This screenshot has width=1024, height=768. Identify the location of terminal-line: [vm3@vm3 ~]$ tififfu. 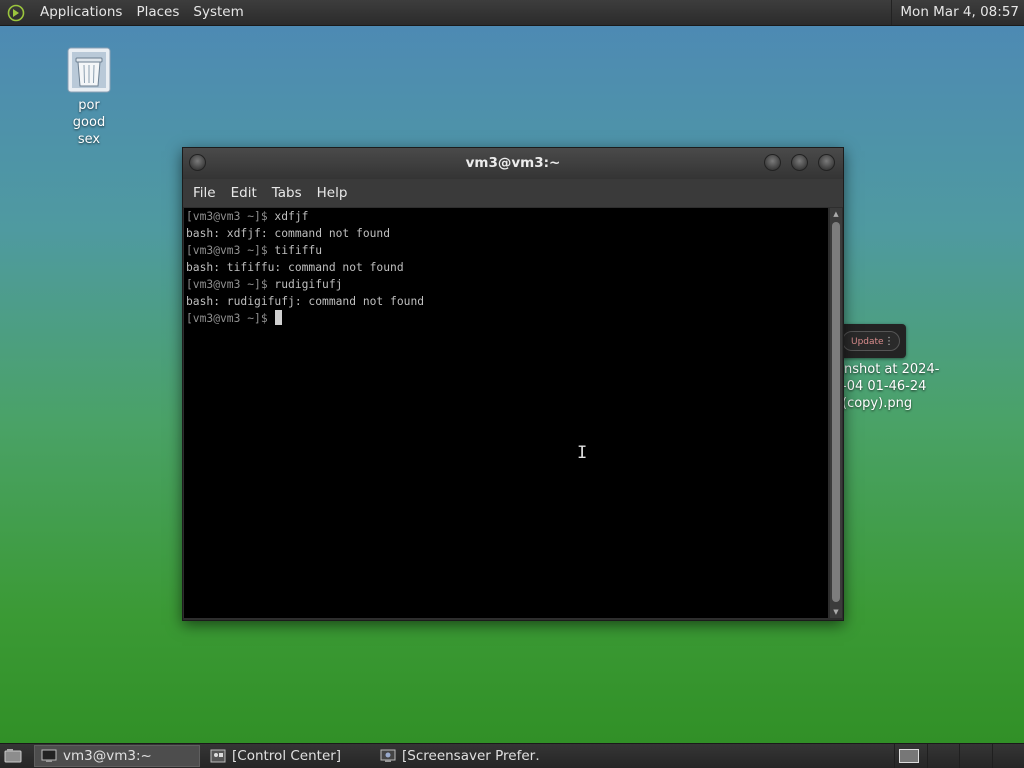
(507, 250).